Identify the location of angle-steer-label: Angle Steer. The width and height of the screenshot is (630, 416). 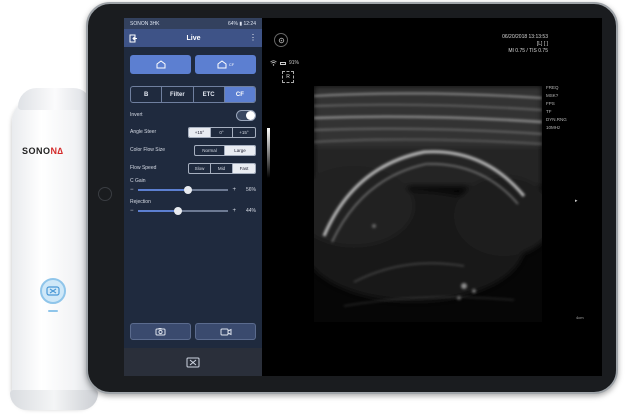
(143, 132).